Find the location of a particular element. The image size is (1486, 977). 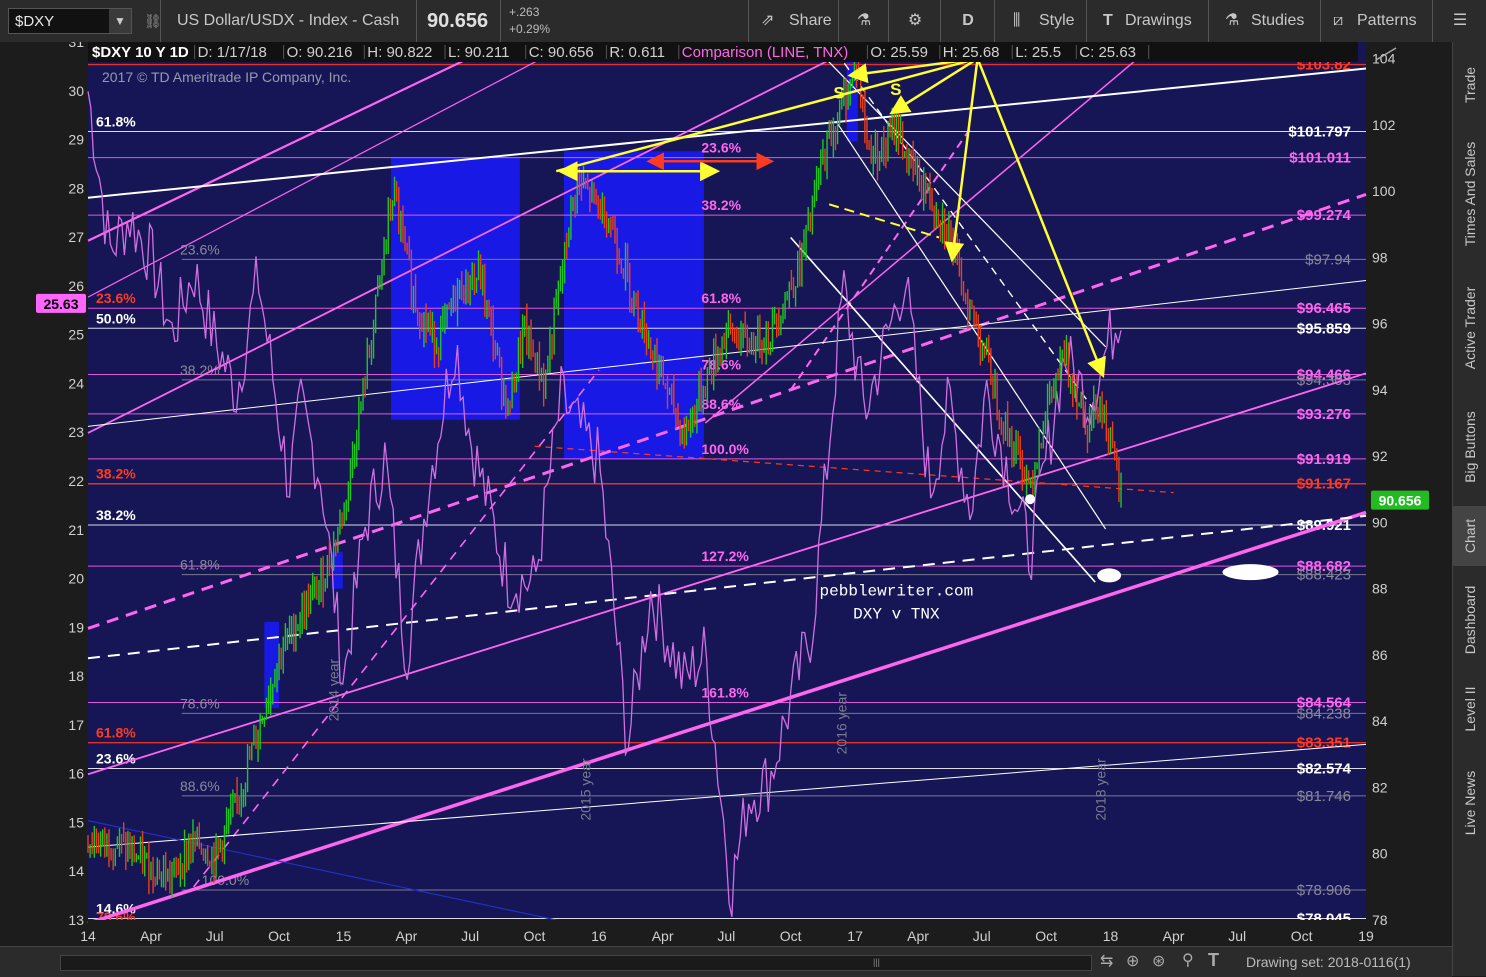

drawing-set-label: Drawing set: 2018-0116(1) is located at coordinates (1328, 962).